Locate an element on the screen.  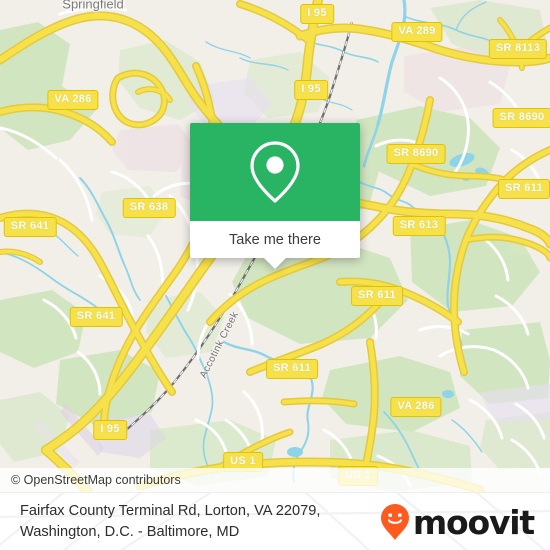
road-shield-sr638: SR 638 is located at coordinates (149, 208).